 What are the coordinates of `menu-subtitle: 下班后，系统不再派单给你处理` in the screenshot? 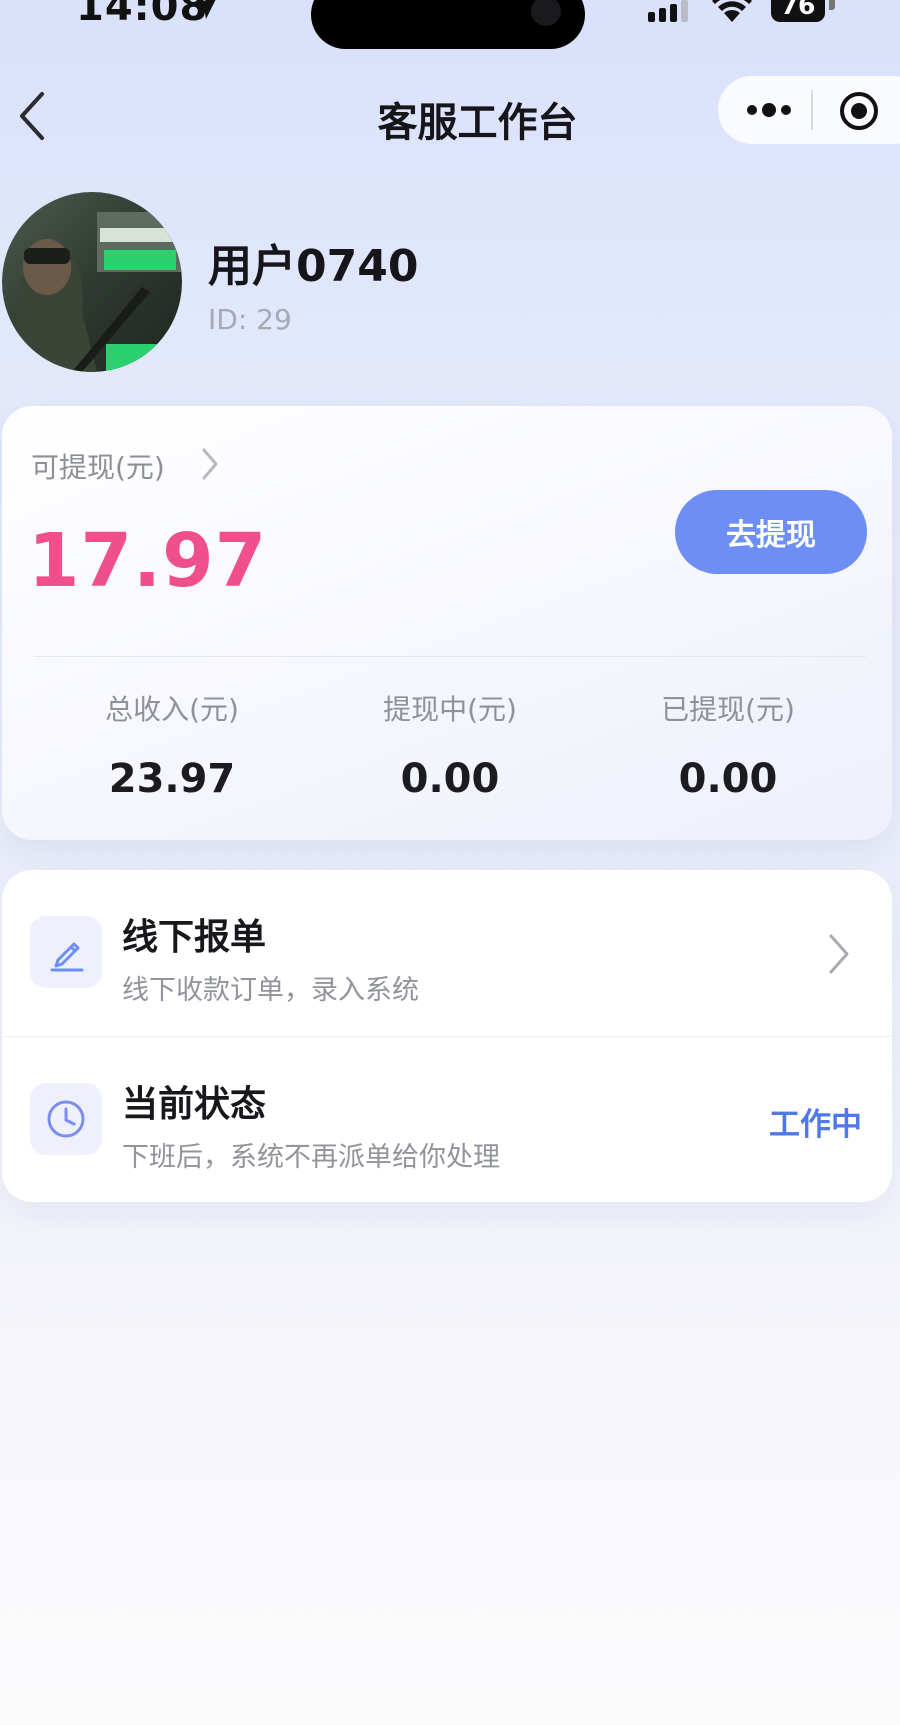 It's located at (311, 1157).